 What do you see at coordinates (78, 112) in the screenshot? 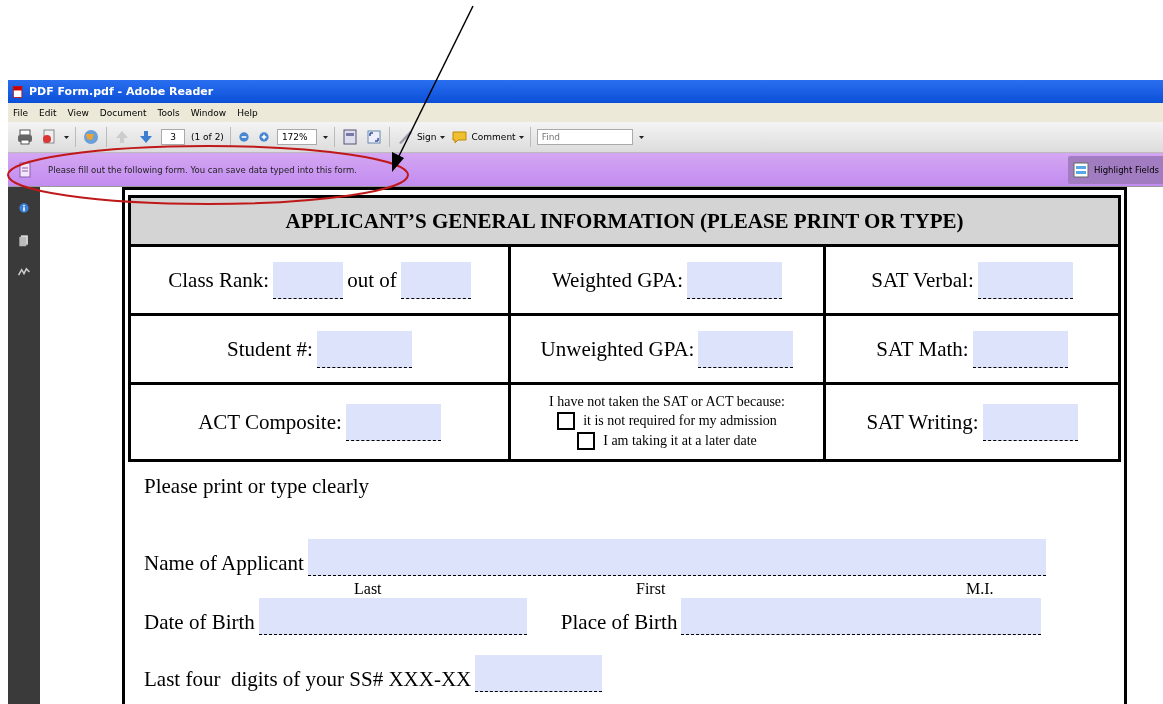
I see `menu-item: View` at bounding box center [78, 112].